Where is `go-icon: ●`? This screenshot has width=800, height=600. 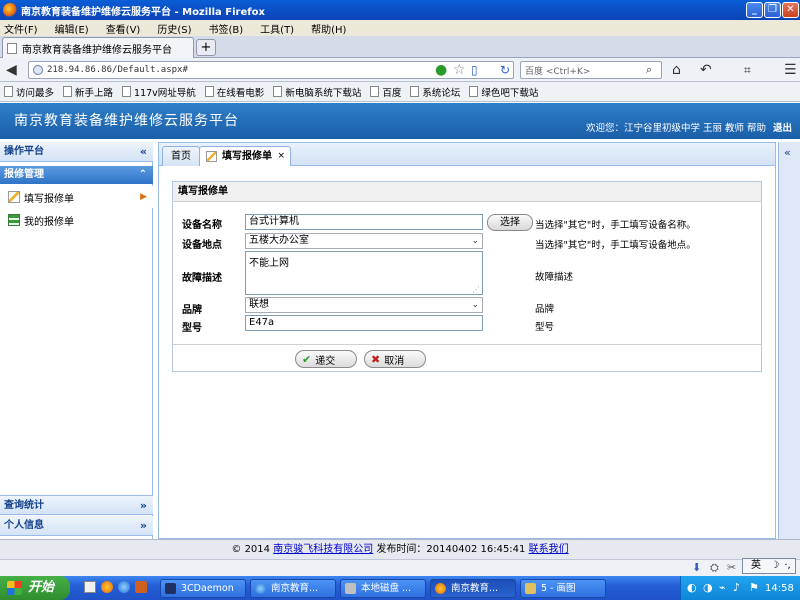
go-icon: ● is located at coordinates (441, 70).